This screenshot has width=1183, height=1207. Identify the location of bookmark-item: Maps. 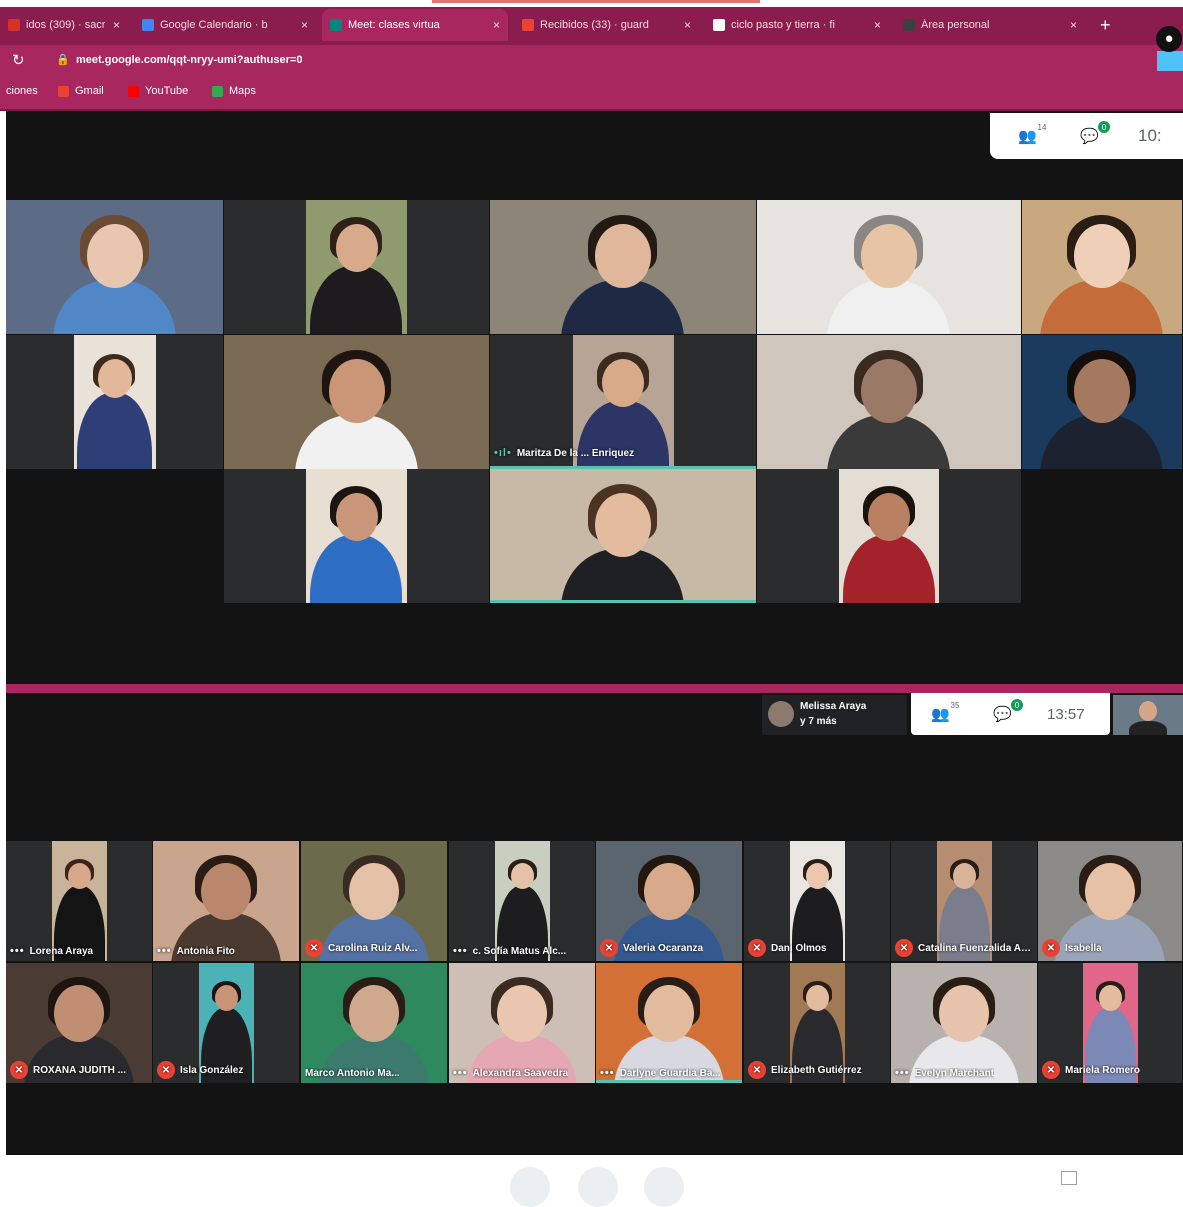
(234, 91).